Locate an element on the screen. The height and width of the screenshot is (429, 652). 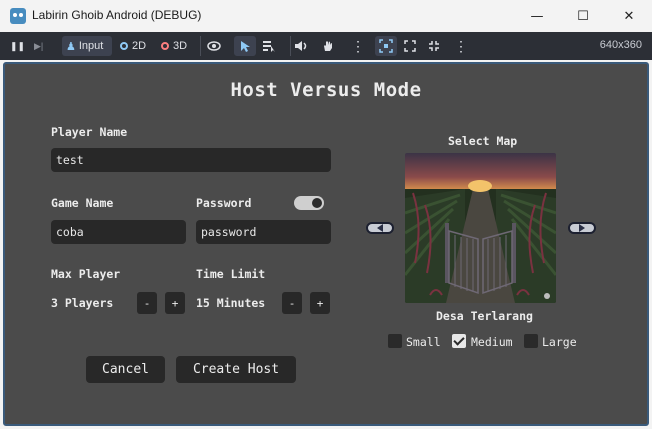
password-input: password is located at coordinates (263, 232).